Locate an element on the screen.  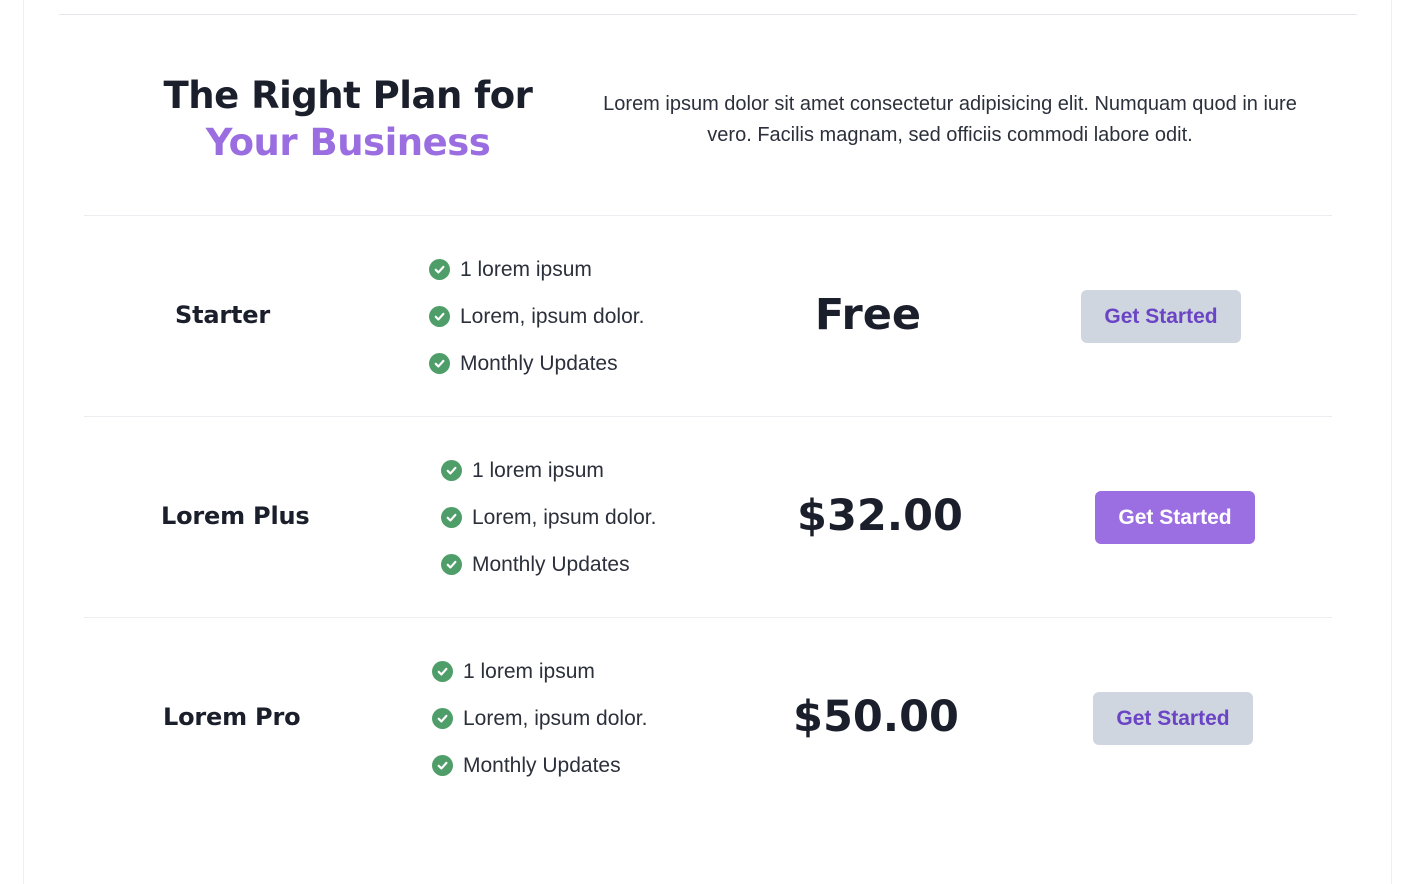
plan-name: Starter is located at coordinates (222, 315).